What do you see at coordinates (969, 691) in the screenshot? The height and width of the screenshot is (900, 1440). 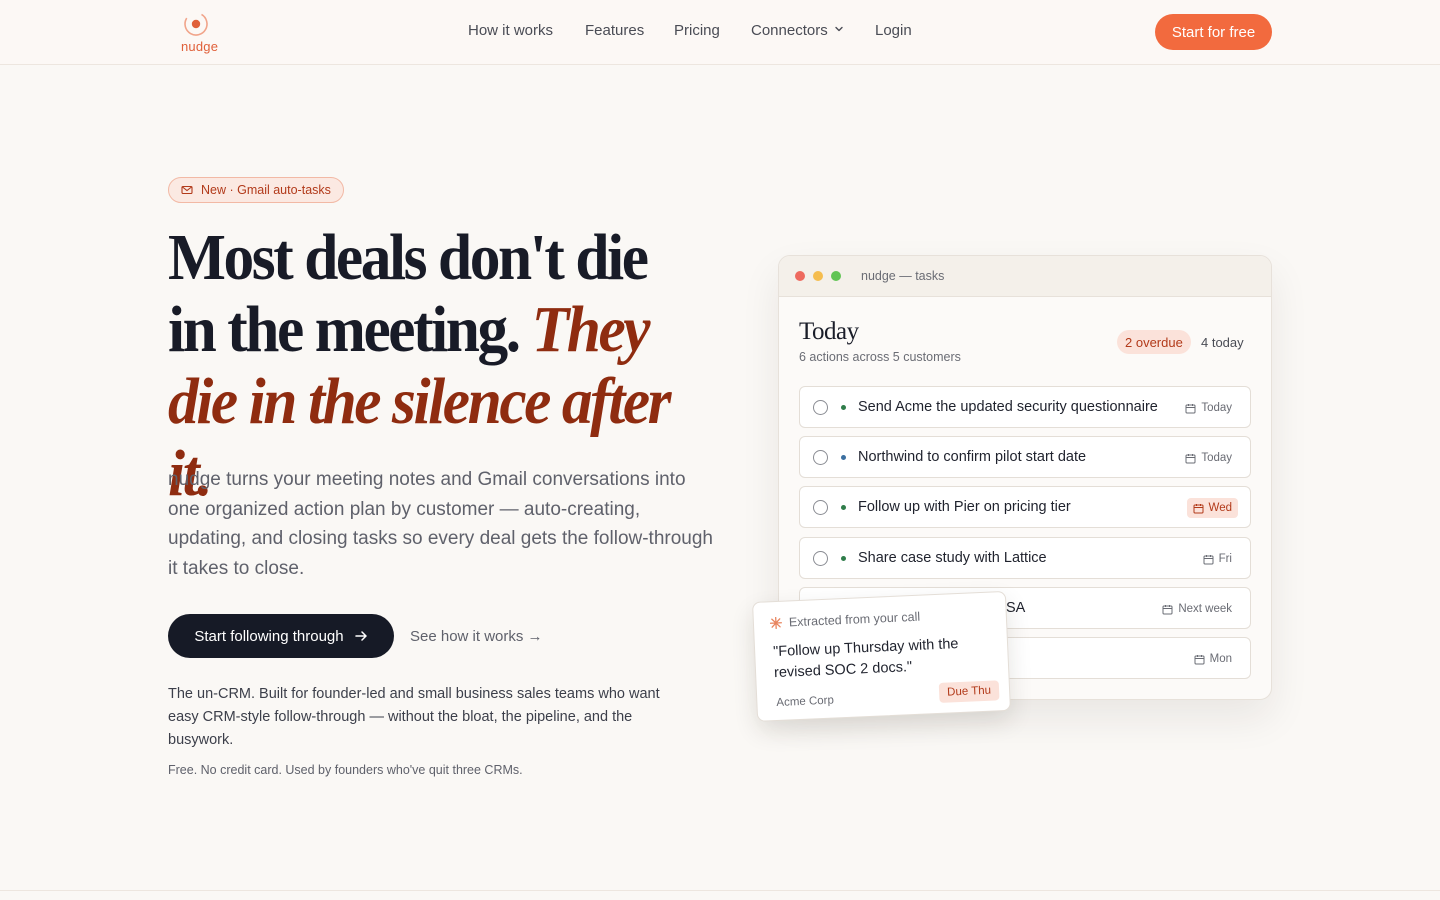 I see `extract-due-badge: Due Thu` at bounding box center [969, 691].